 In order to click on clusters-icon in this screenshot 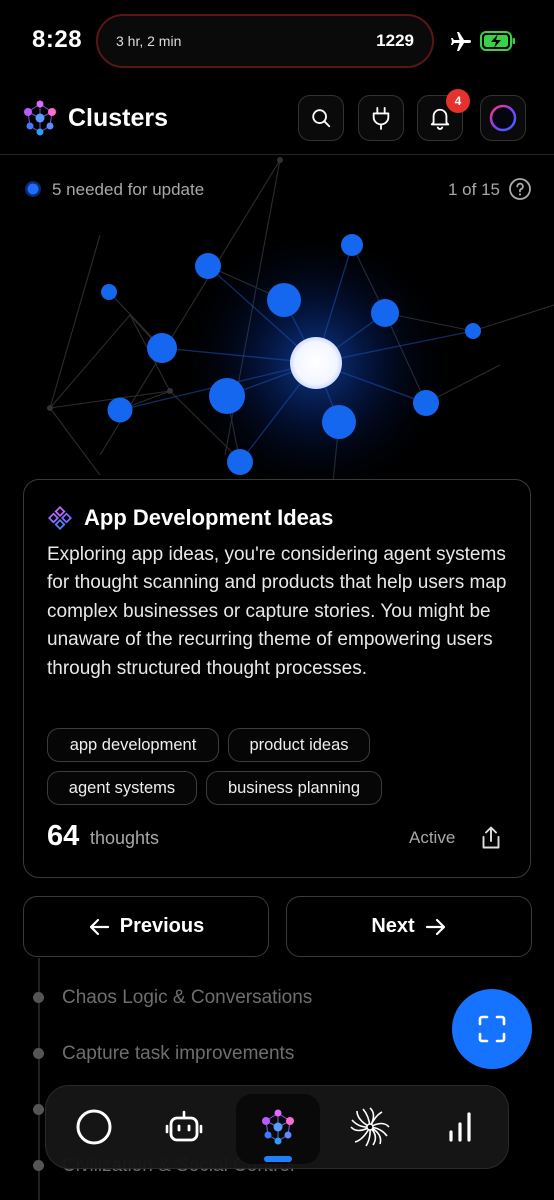, I will do `click(278, 1127)`.